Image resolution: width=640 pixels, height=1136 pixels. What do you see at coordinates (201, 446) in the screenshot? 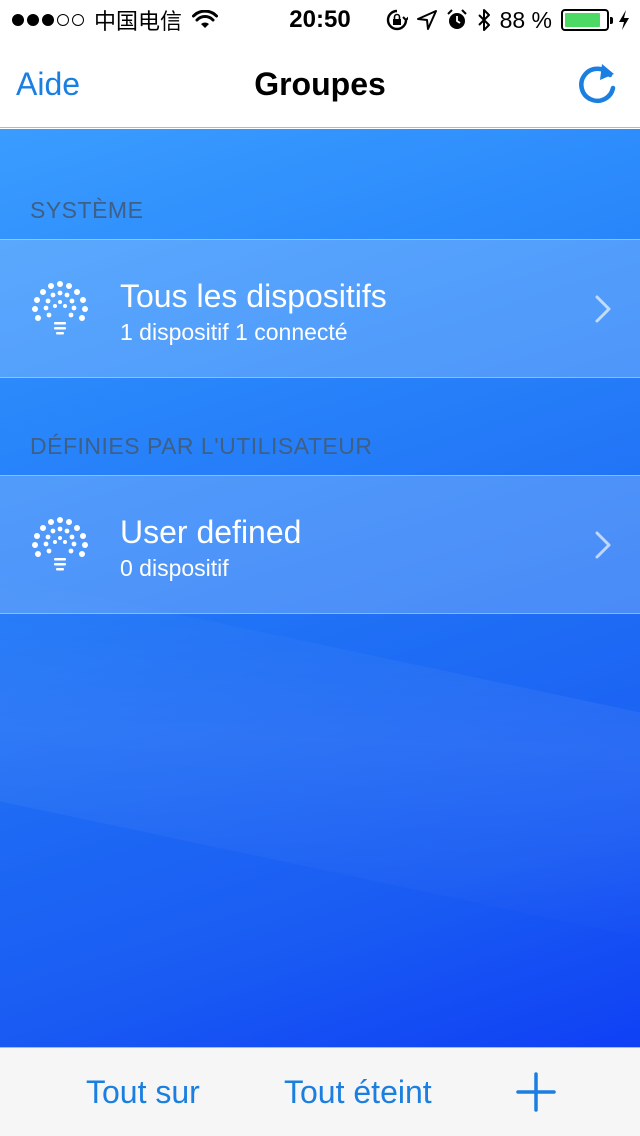
I see `section-header-user-defined: DÉFINIES PAR L'UTILISATEUR` at bounding box center [201, 446].